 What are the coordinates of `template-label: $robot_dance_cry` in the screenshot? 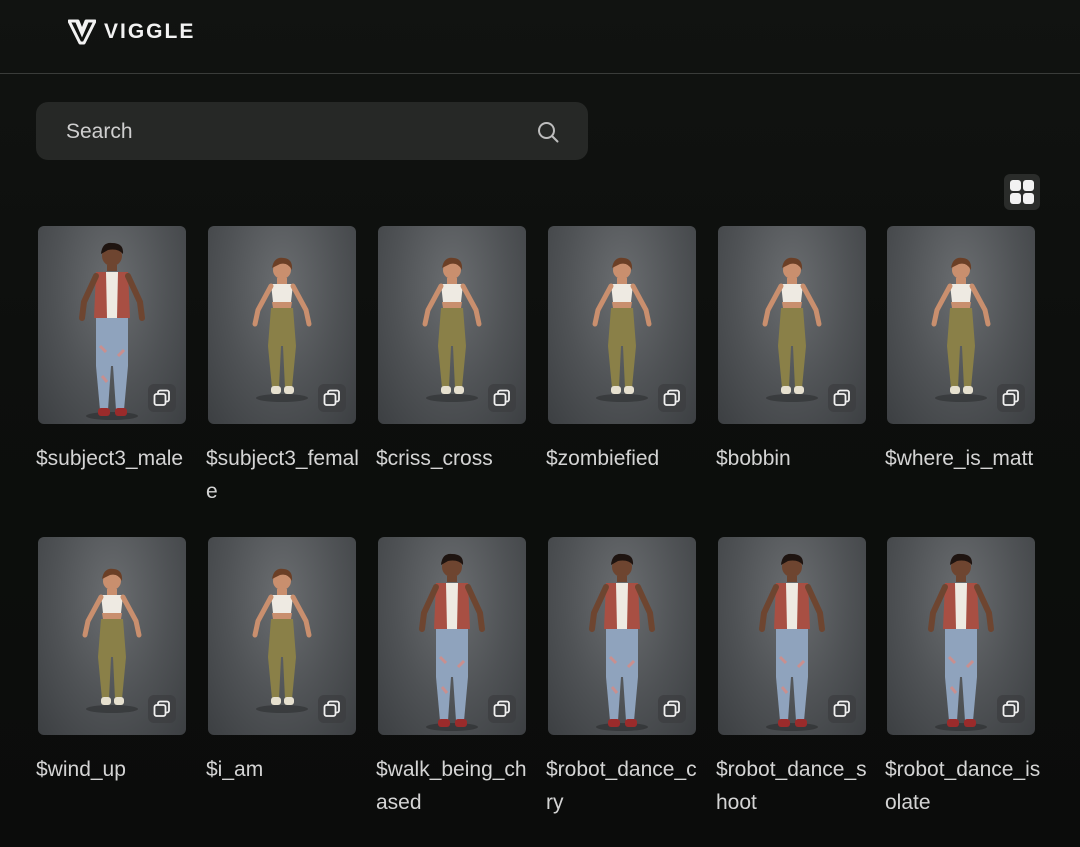 It's located at (624, 786).